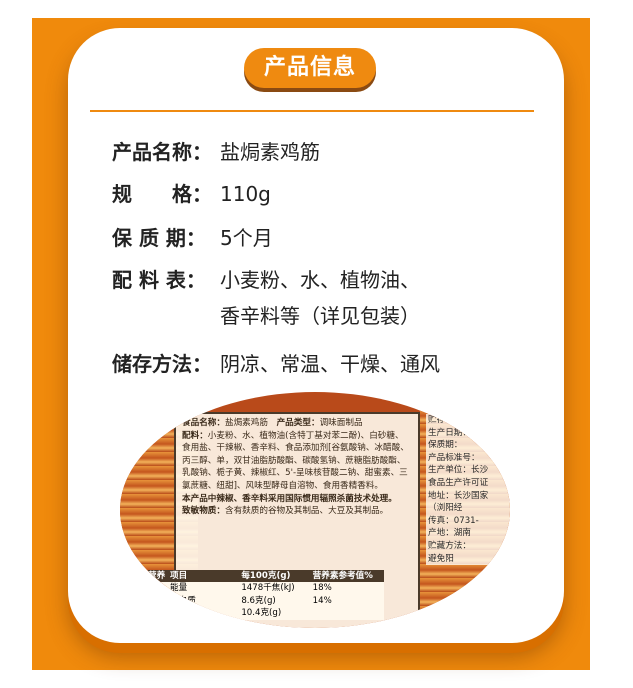  What do you see at coordinates (261, 613) in the screenshot?
I see `nutrition-cell: 10.4克(g)` at bounding box center [261, 613].